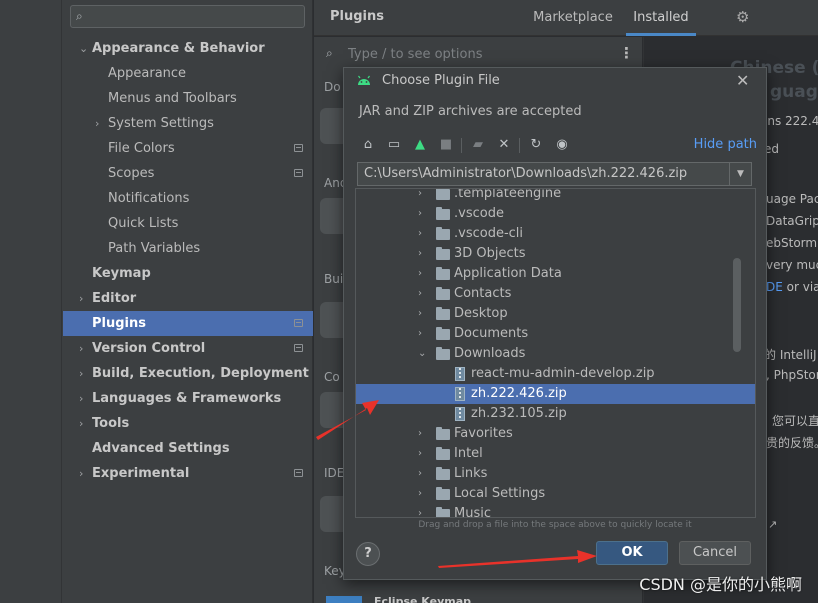  I want to click on module-icon: ■, so click(446, 145).